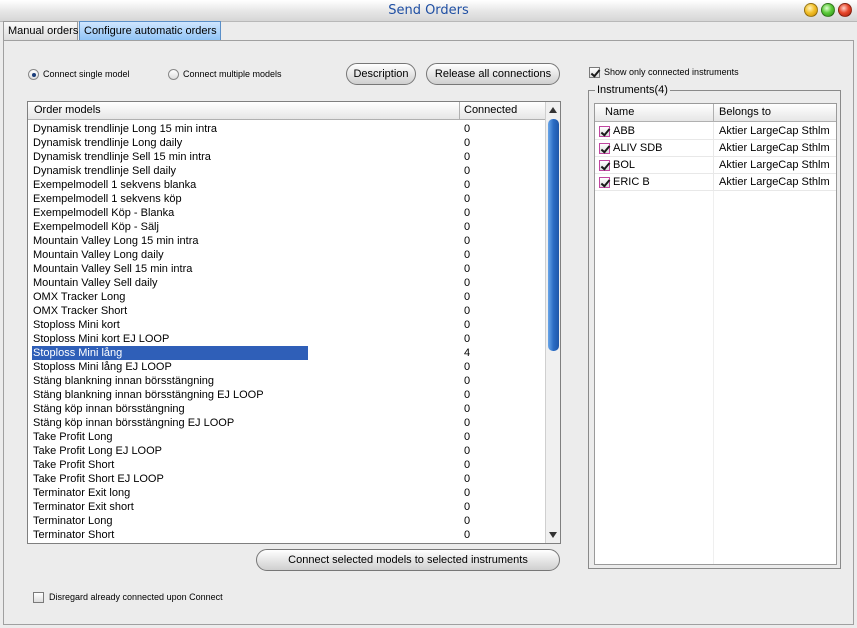  I want to click on list-item: Stäng köp innan börsstängning EJ LOOP 0, so click(287, 423).